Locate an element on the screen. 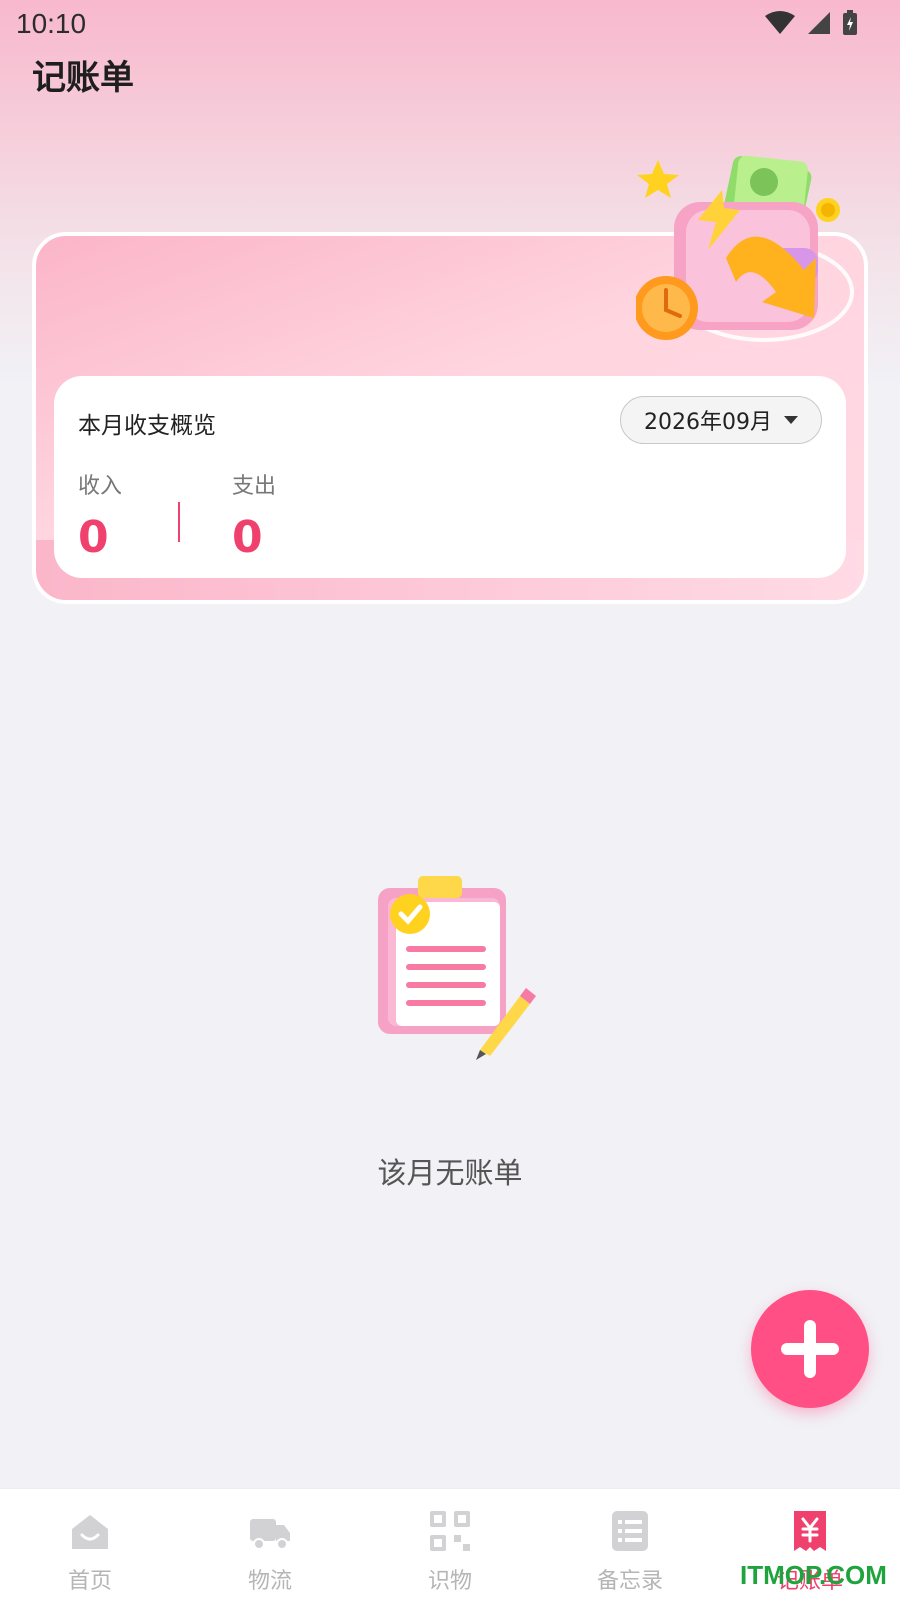 The image size is (900, 1601). bill-icon is located at coordinates (810, 1531).